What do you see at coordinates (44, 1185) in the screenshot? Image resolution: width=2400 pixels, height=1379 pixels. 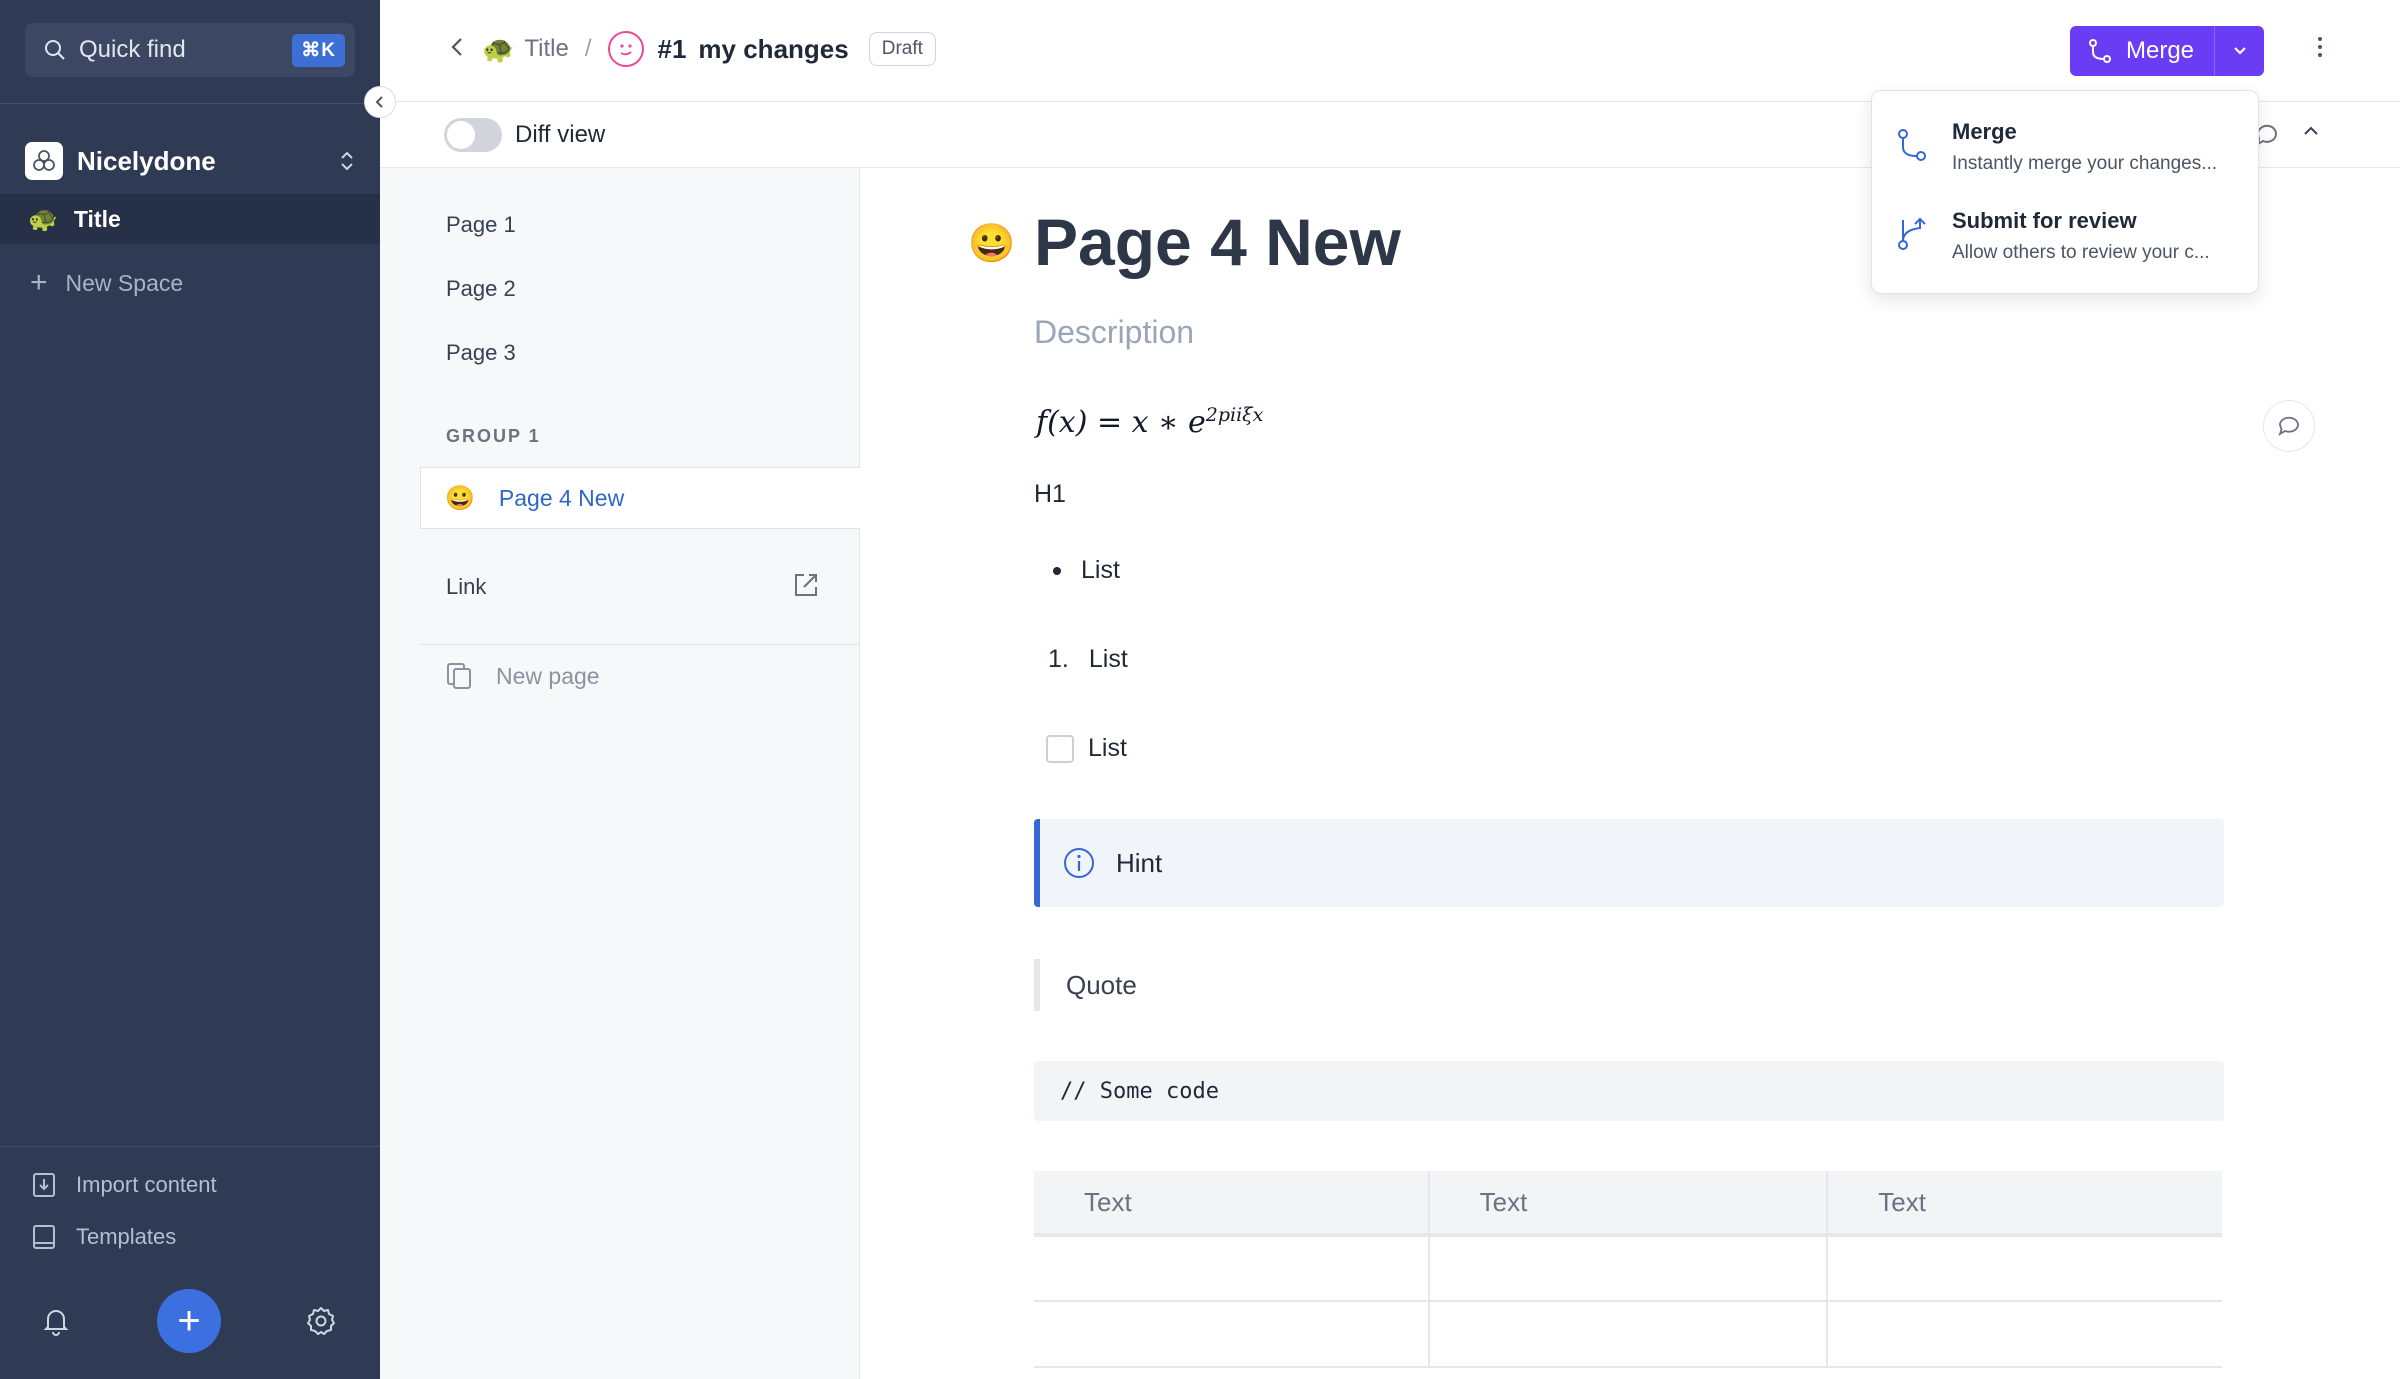 I see `import-icon` at bounding box center [44, 1185].